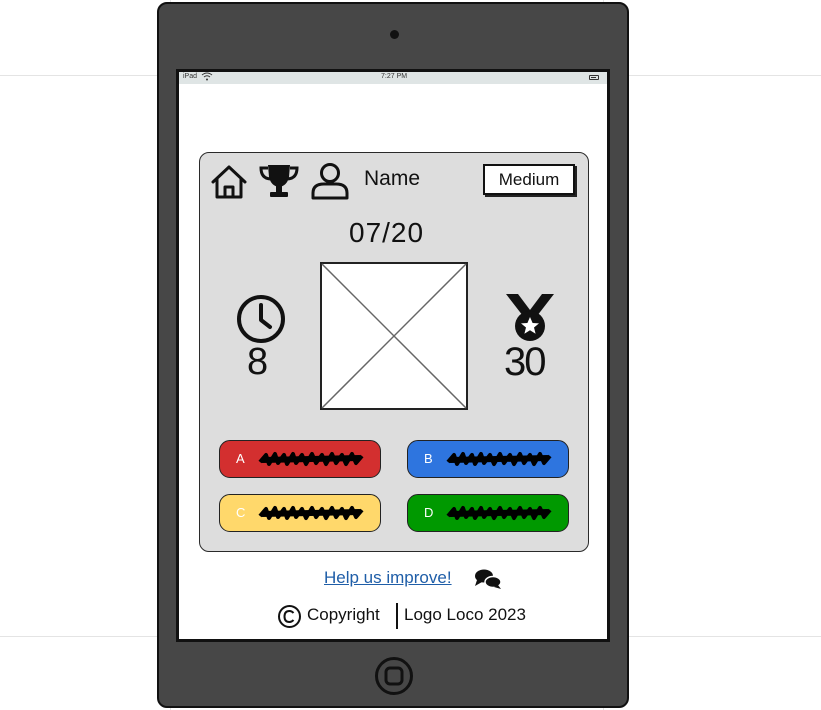 This screenshot has height=710, width=821. I want to click on divider, so click(397, 616).